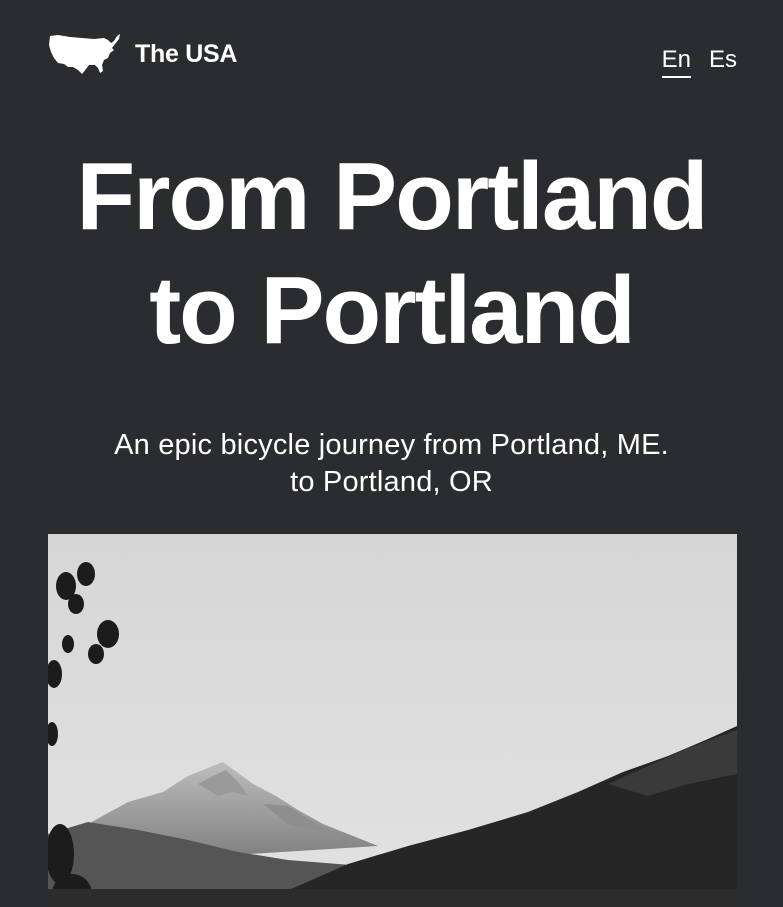 Image resolution: width=783 pixels, height=907 pixels. I want to click on brand-link: The USA, so click(142, 54).